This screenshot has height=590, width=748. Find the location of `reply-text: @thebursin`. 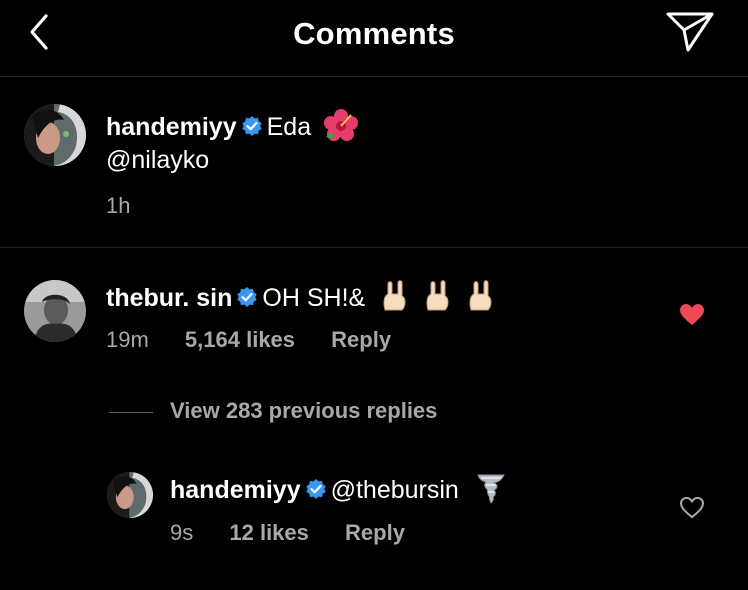

reply-text: @thebursin is located at coordinates (395, 490).